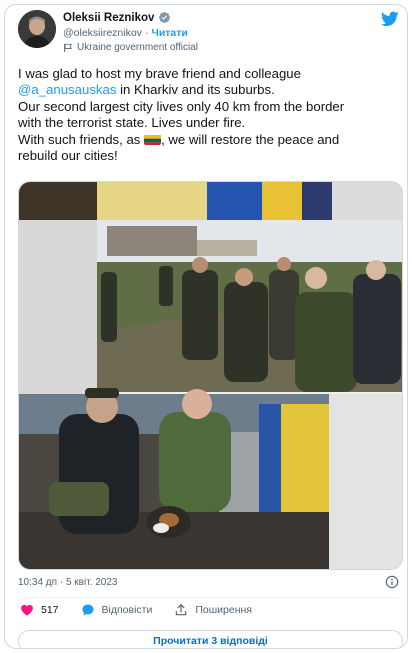 The width and height of the screenshot is (412, 653). I want to click on author-avatar, so click(37, 29).